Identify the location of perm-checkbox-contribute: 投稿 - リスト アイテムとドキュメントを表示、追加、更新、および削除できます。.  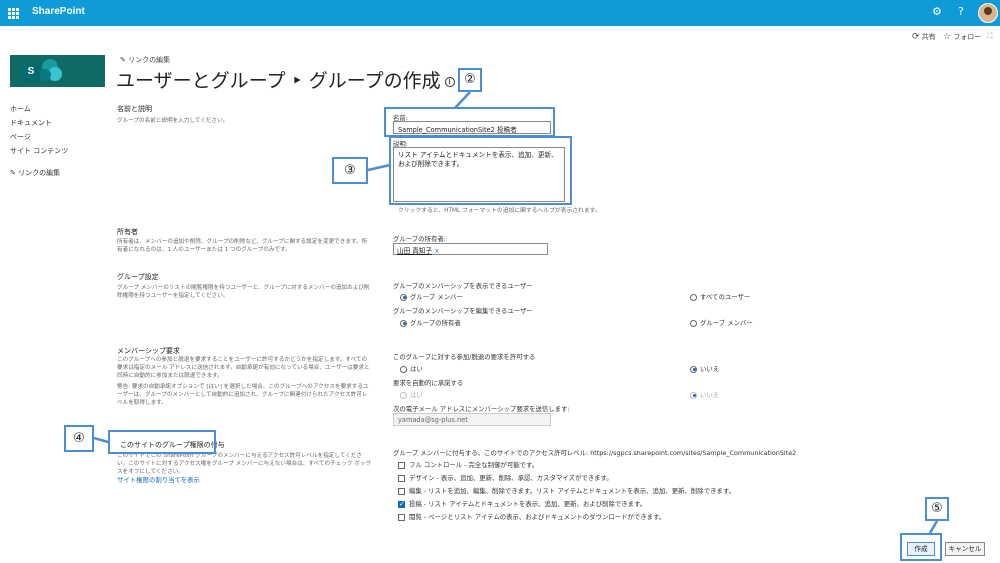
(522, 503).